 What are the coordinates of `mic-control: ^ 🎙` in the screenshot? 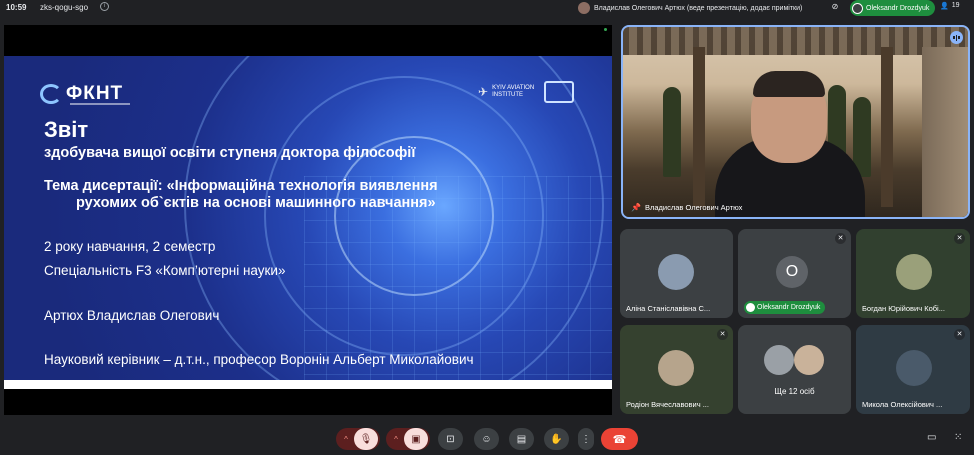 It's located at (358, 439).